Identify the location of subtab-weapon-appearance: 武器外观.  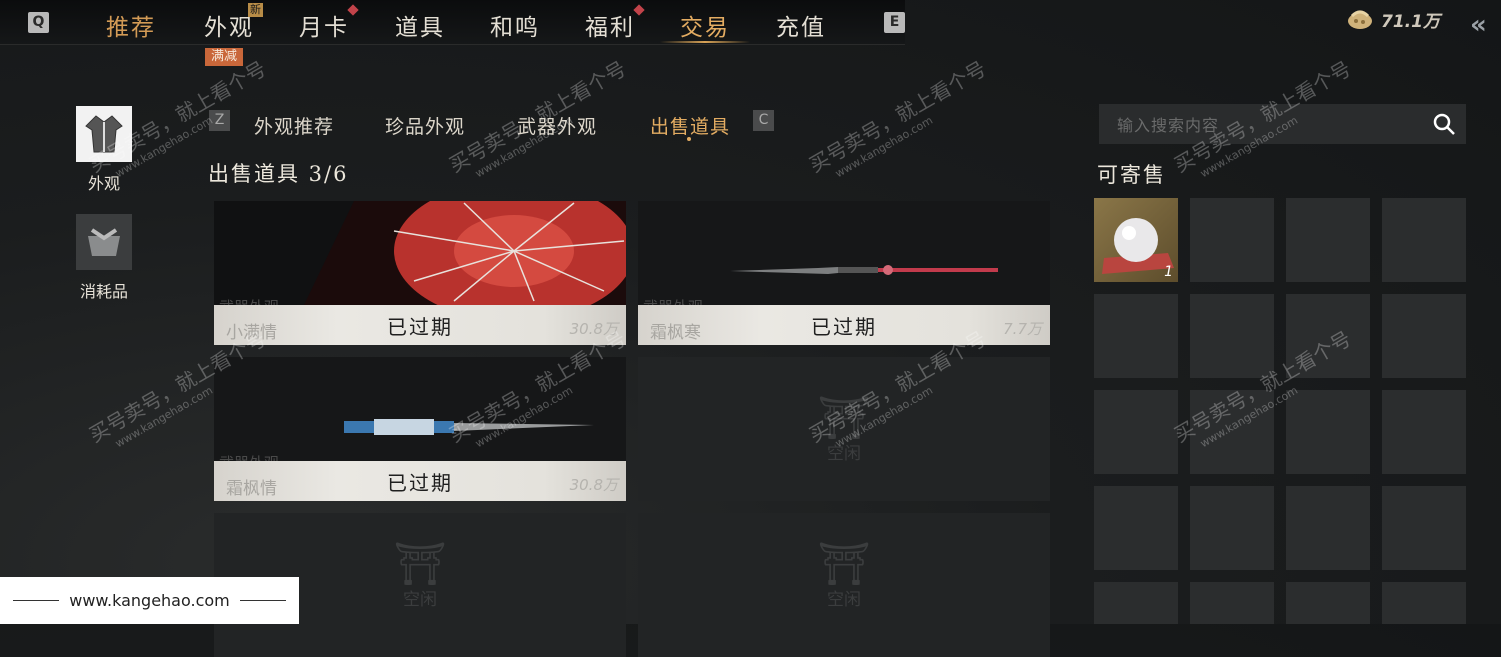
(557, 125).